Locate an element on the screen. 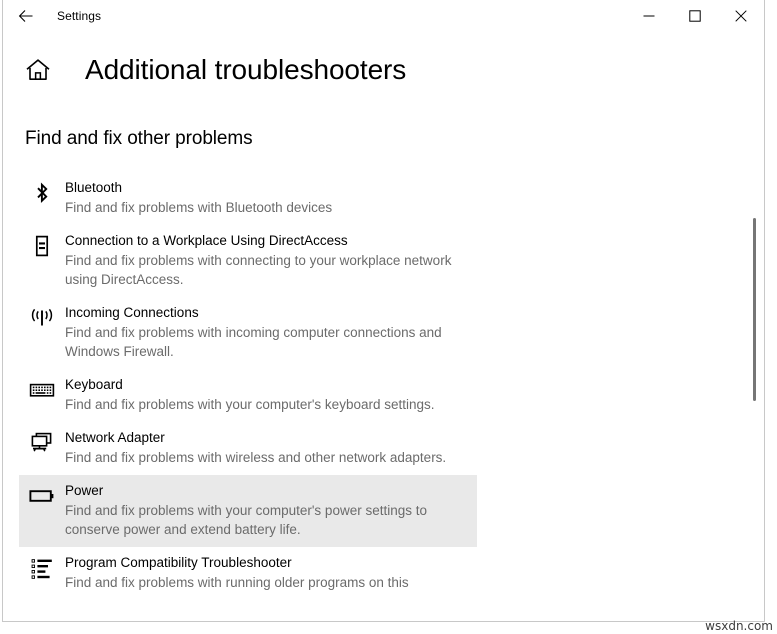 This screenshot has height=634, width=777. close-icon is located at coordinates (741, 16).